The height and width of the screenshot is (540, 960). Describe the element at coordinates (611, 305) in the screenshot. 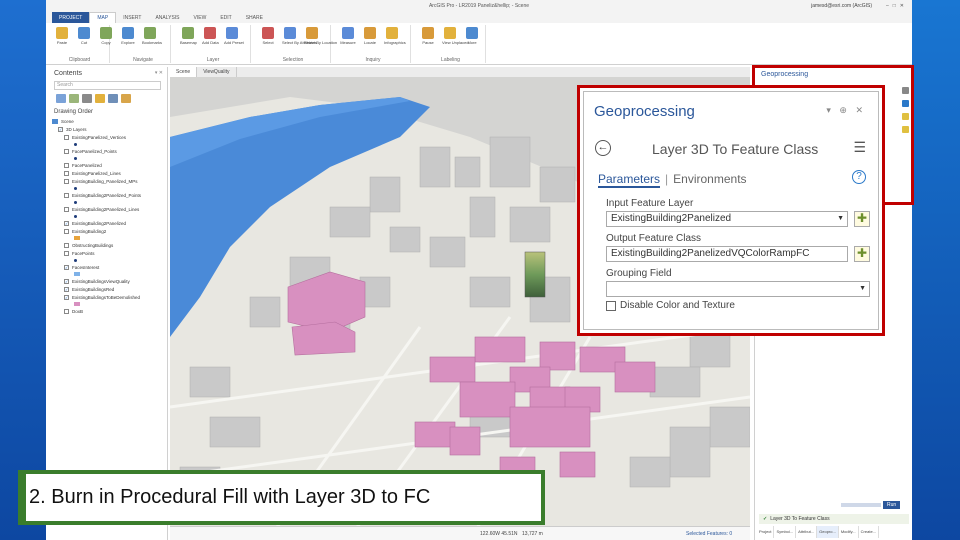

I see `checkbox-box` at that location.